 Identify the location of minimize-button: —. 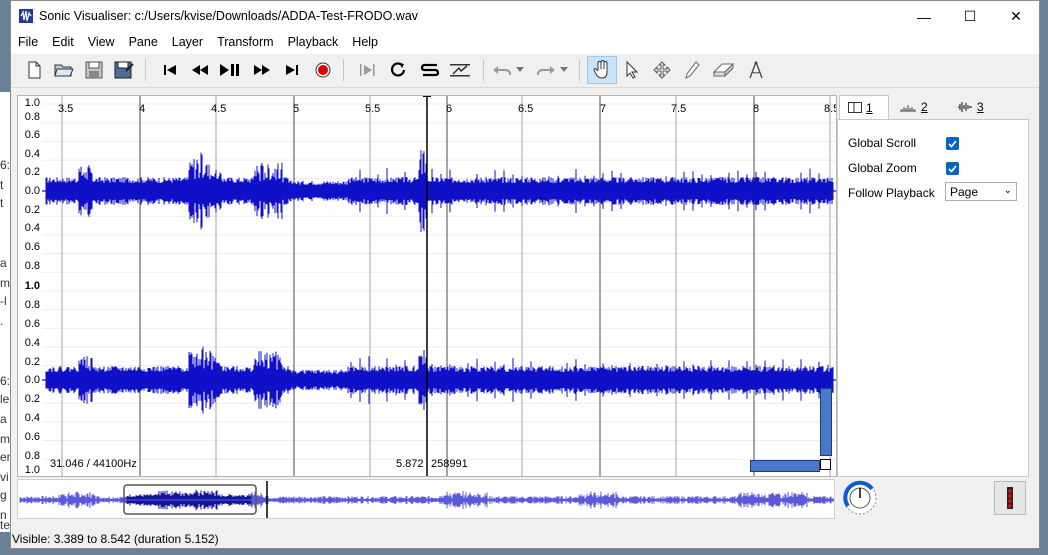
(924, 16).